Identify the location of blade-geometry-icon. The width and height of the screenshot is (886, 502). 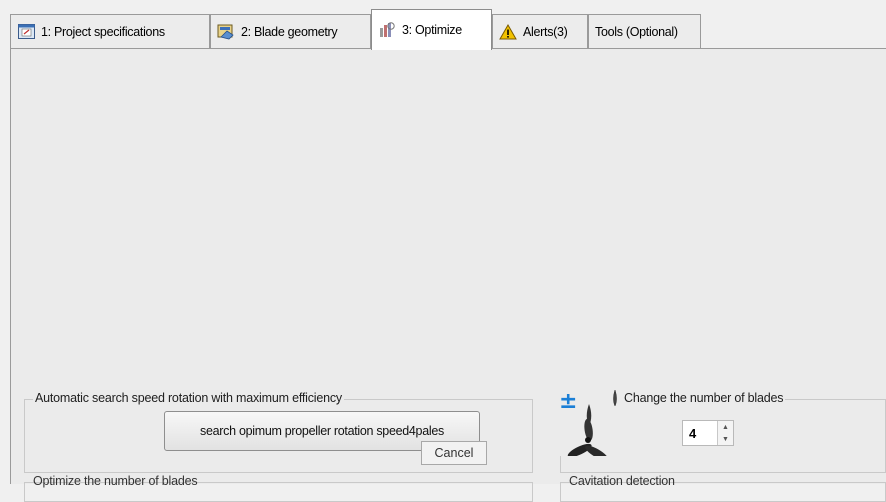
(226, 32).